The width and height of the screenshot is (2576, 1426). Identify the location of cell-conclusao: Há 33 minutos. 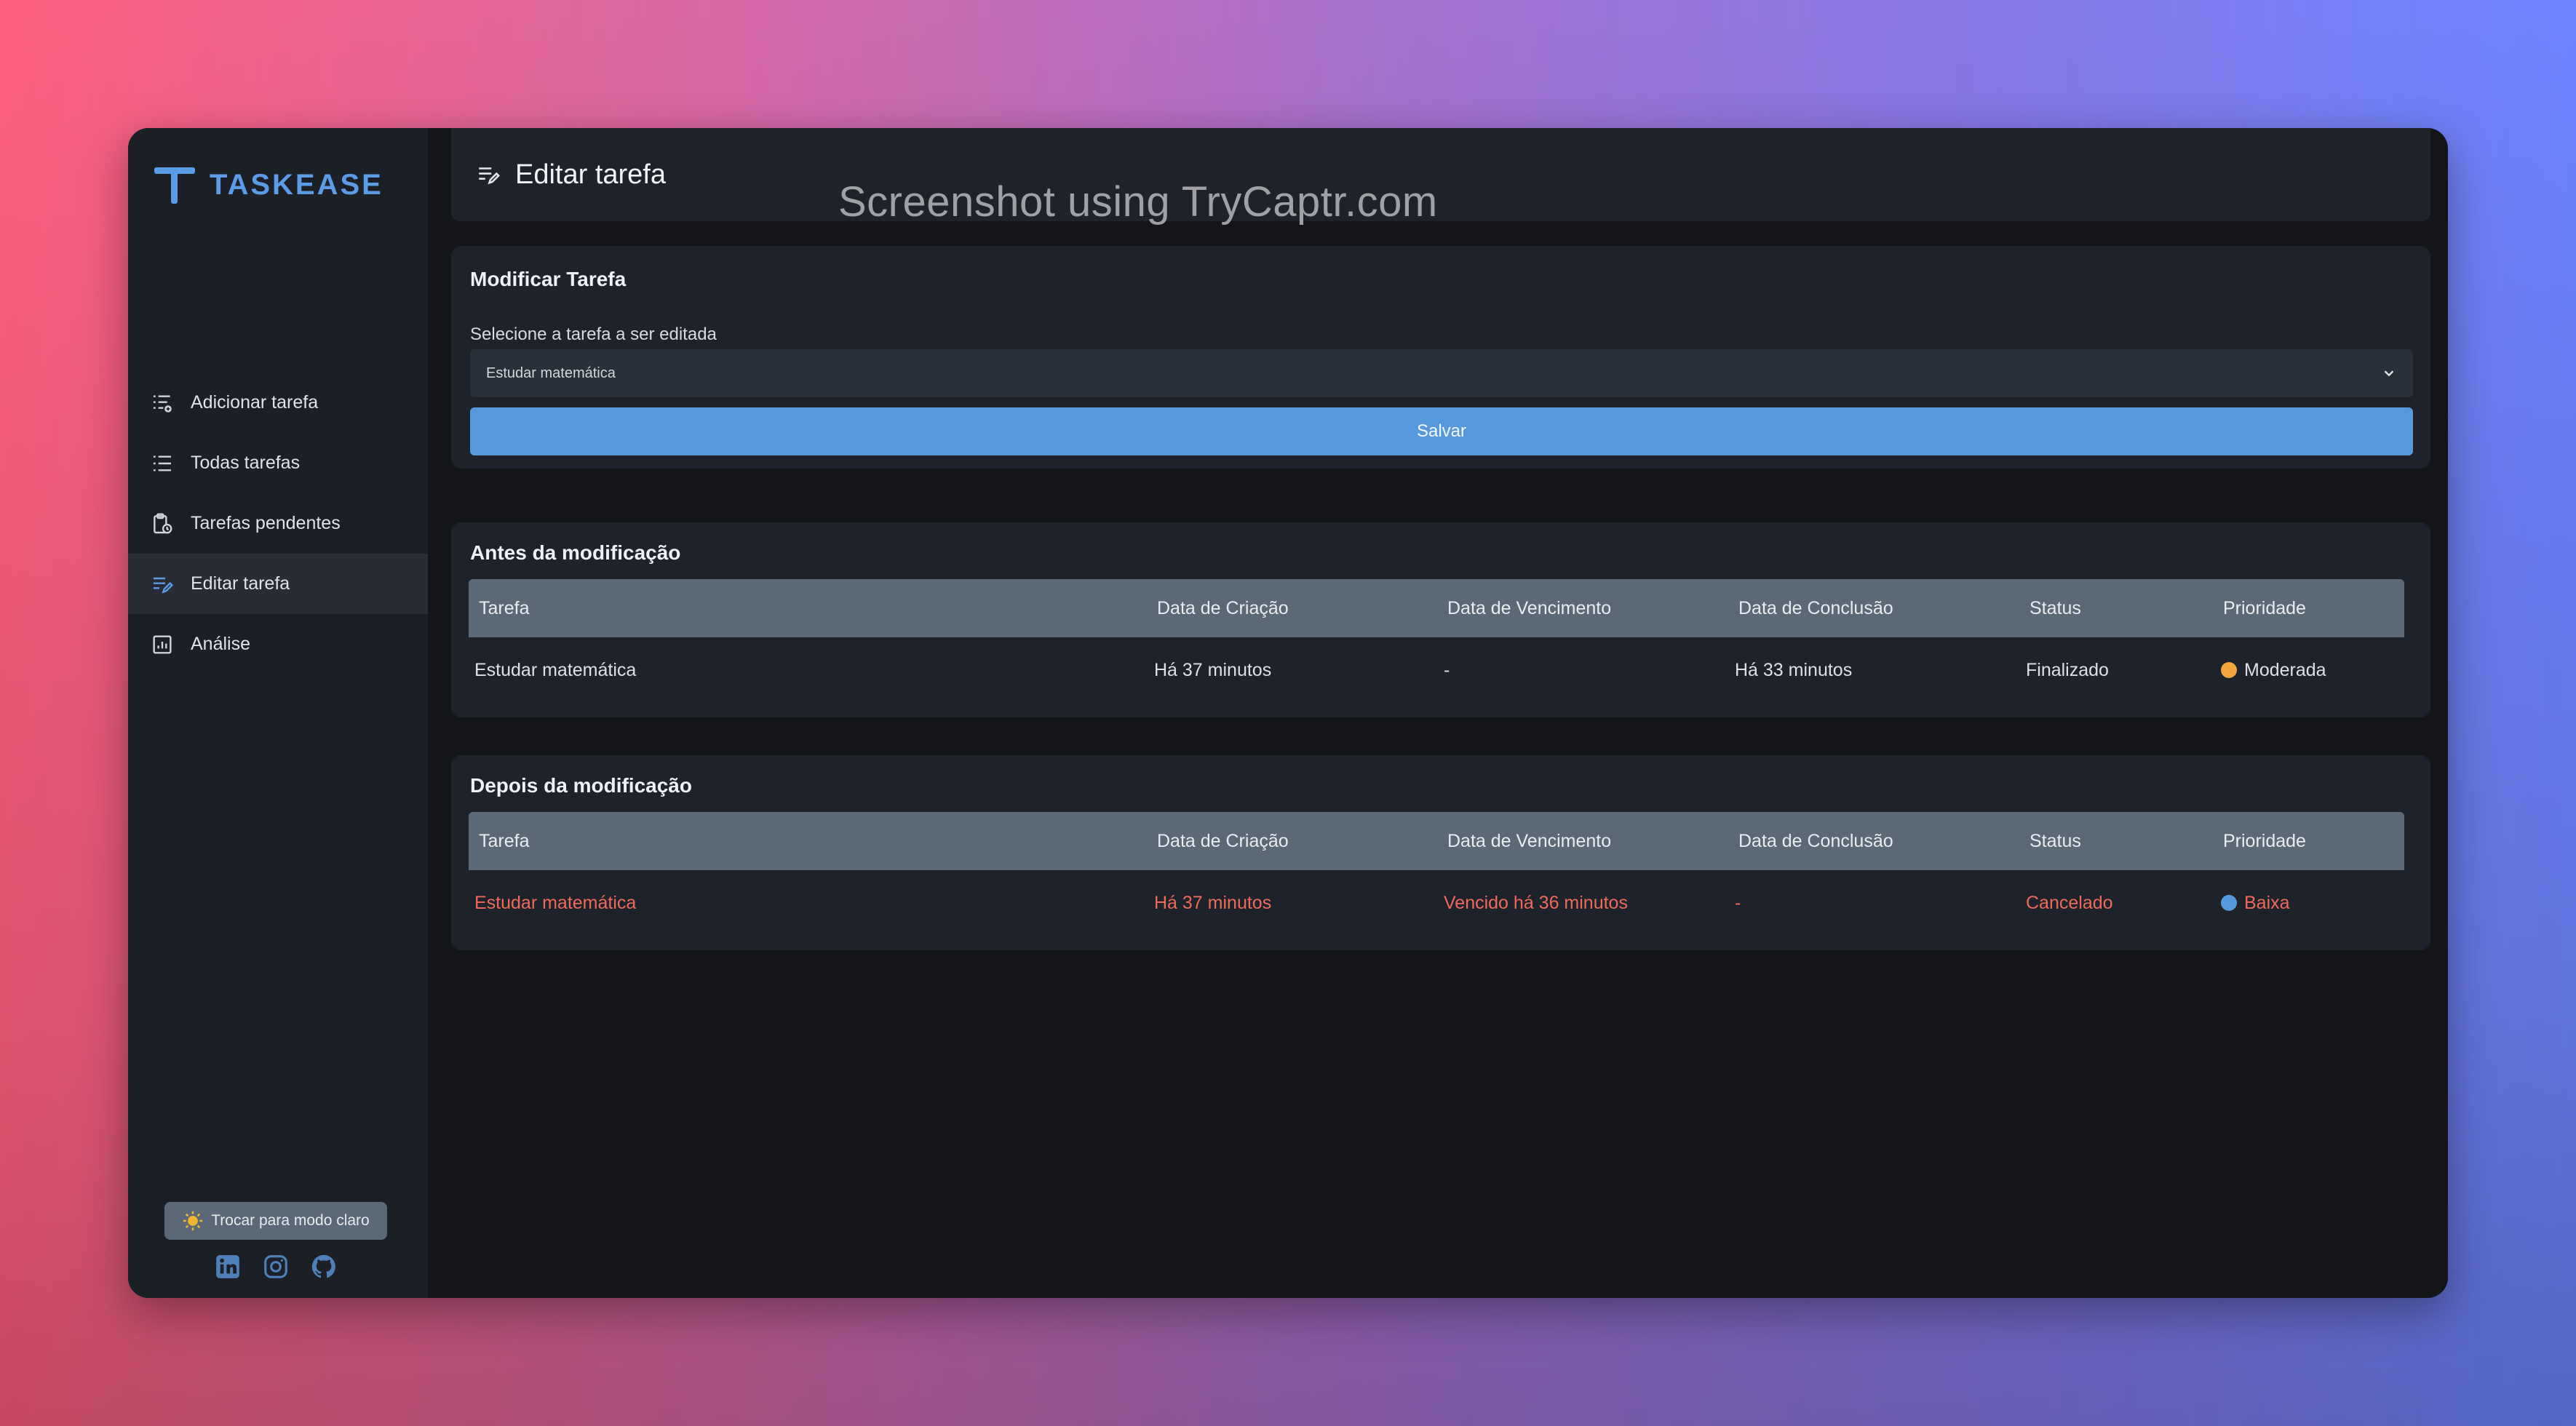
(1794, 669).